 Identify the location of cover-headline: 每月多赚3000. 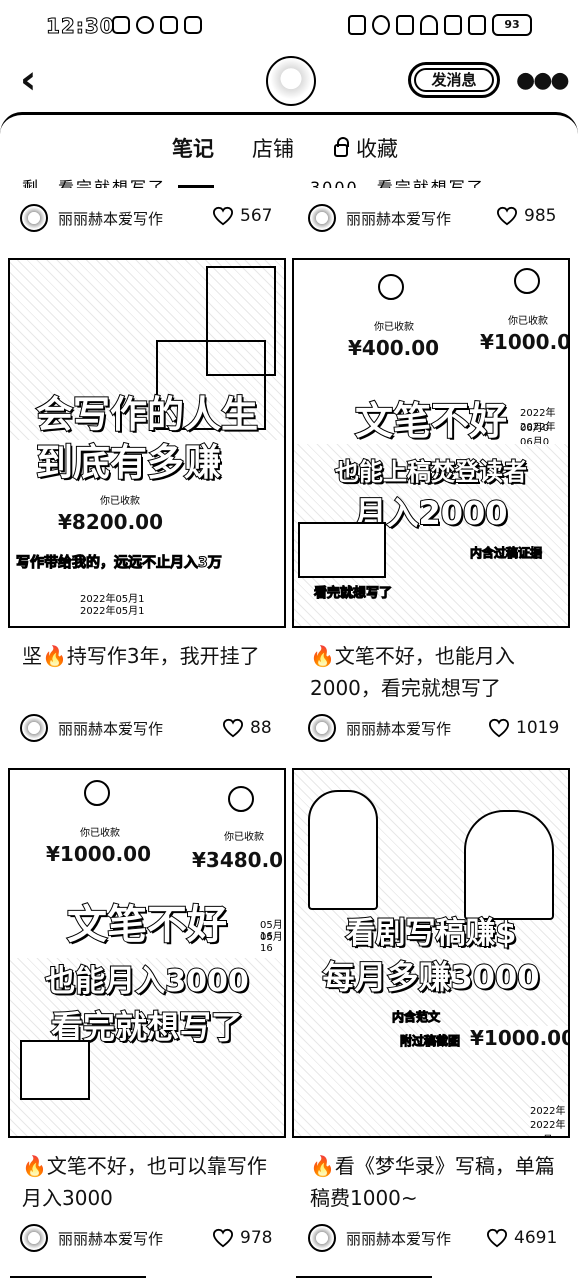
(430, 977).